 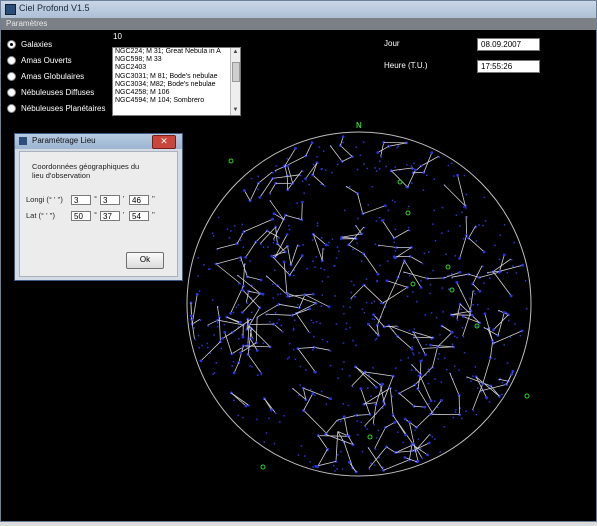 I want to click on longitude-minutes-field: 3, so click(x=110, y=200).